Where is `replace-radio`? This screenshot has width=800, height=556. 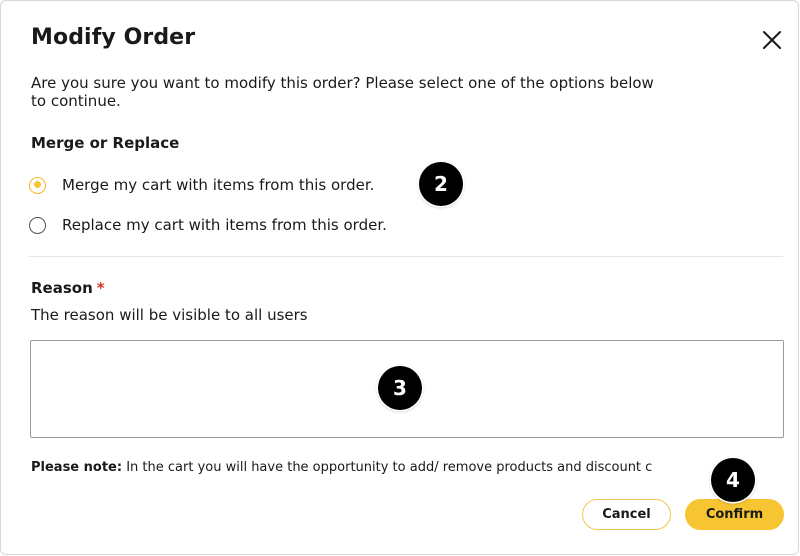
replace-radio is located at coordinates (37, 225).